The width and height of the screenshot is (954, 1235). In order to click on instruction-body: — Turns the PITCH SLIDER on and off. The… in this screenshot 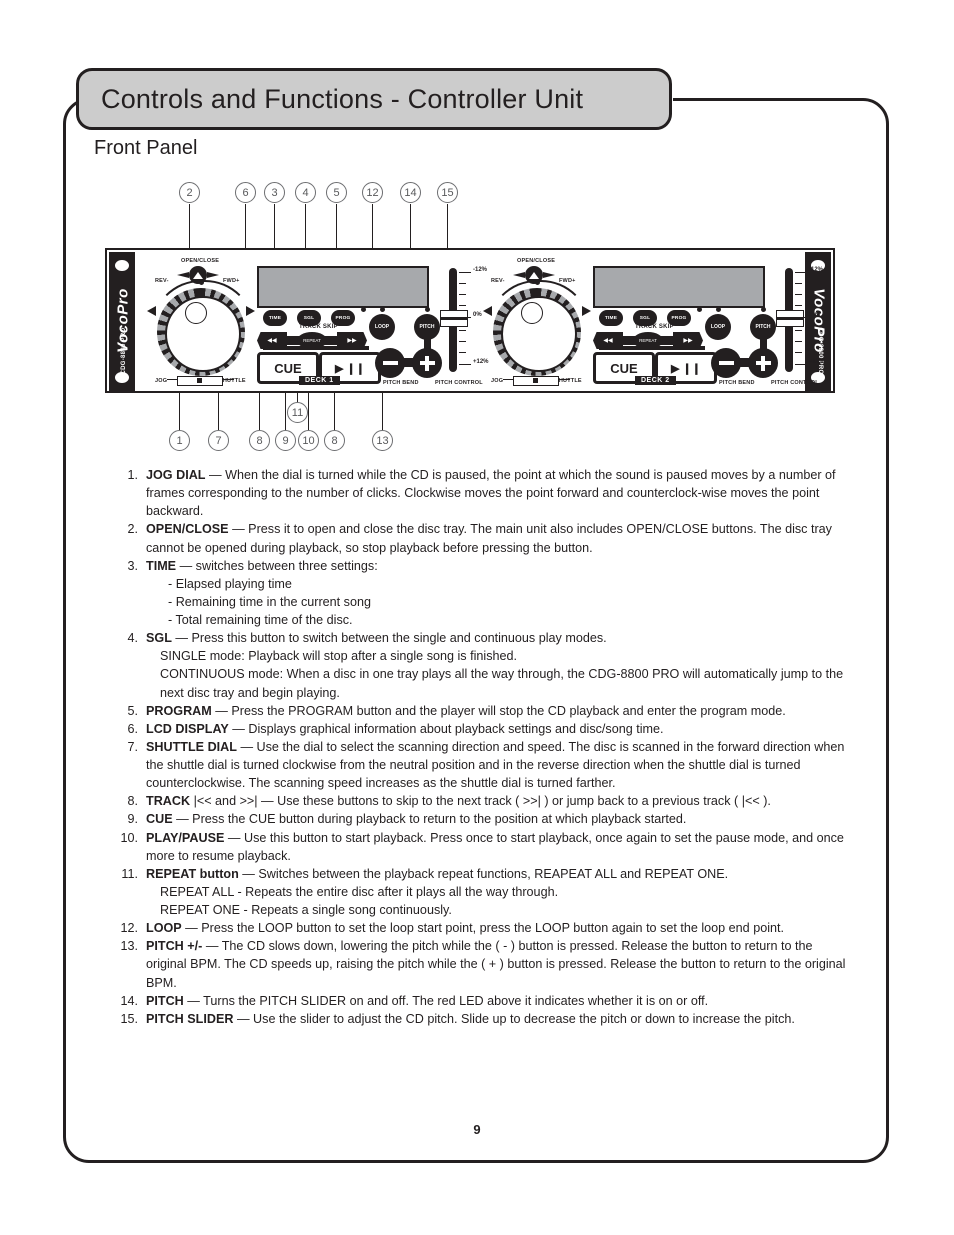, I will do `click(446, 1000)`.